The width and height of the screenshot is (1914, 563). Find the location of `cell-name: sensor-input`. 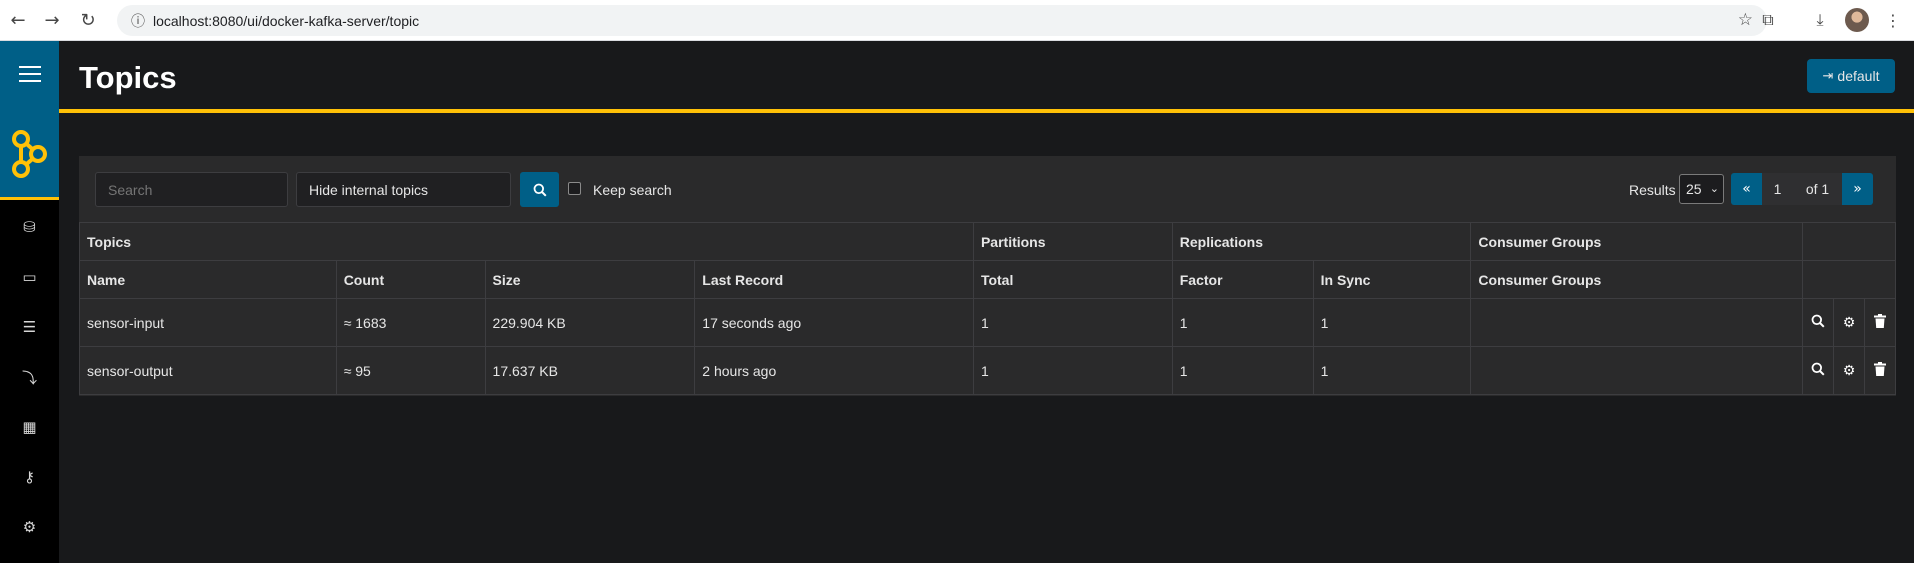

cell-name: sensor-input is located at coordinates (208, 322).